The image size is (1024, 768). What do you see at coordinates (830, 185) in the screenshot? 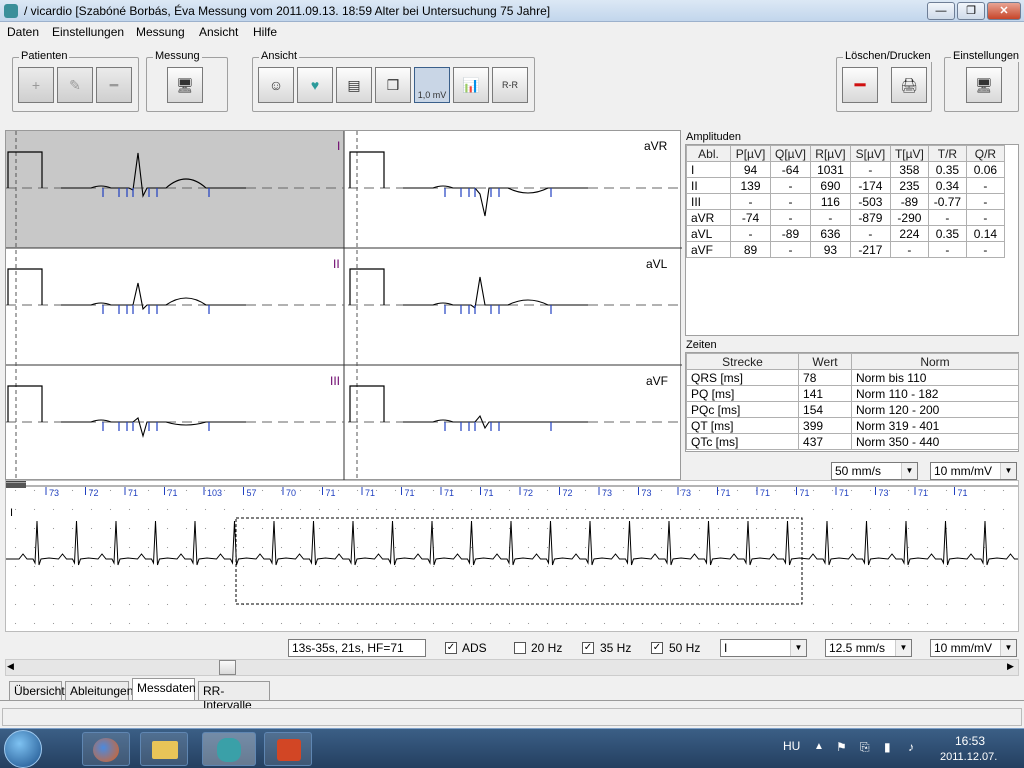
I see `table-cell: 690` at bounding box center [830, 185].